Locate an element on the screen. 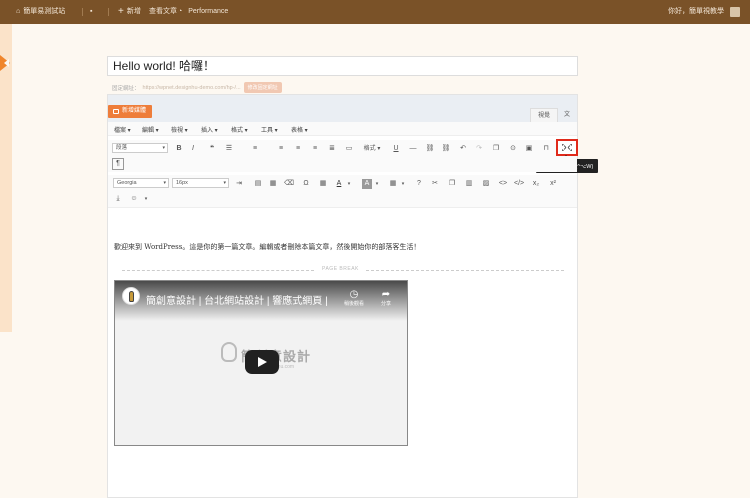  menu-tools: 工具 ▾ is located at coordinates (269, 129).